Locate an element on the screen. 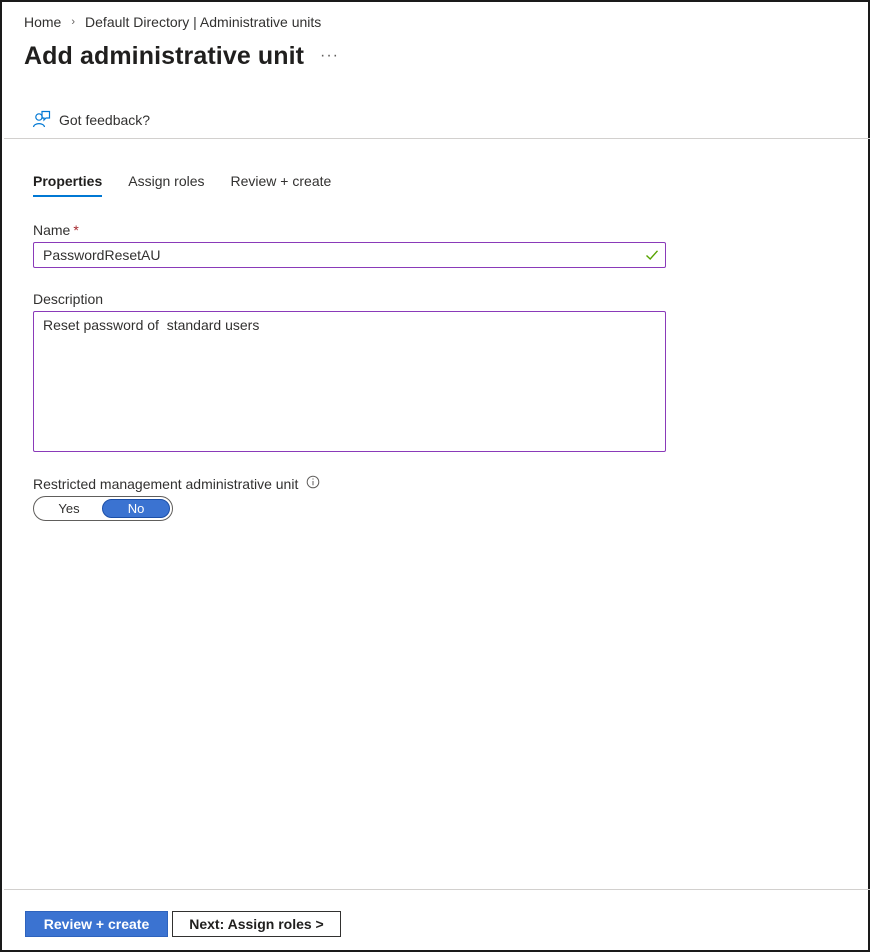 This screenshot has height=952, width=870. restricted-management-toggle: Yes No is located at coordinates (103, 508).